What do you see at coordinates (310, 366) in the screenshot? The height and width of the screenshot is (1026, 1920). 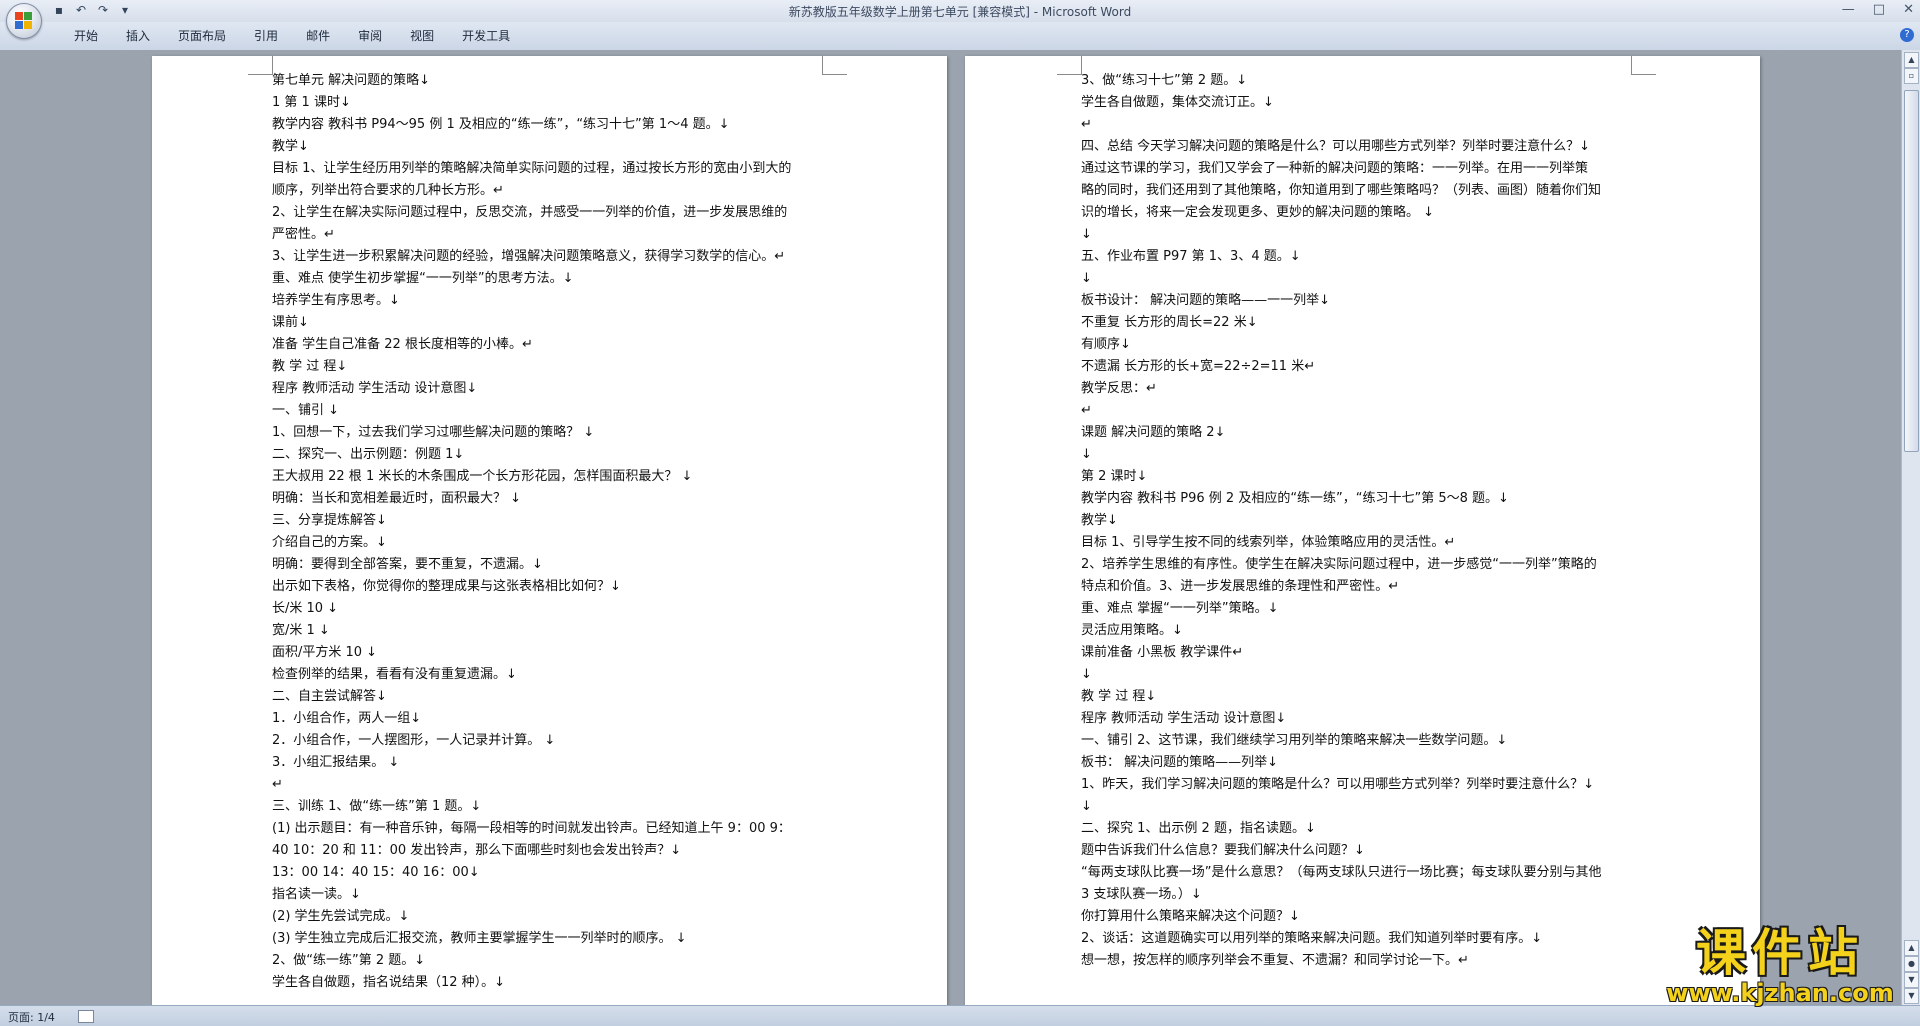 I see `document-line: 教 学 过 程↓` at bounding box center [310, 366].